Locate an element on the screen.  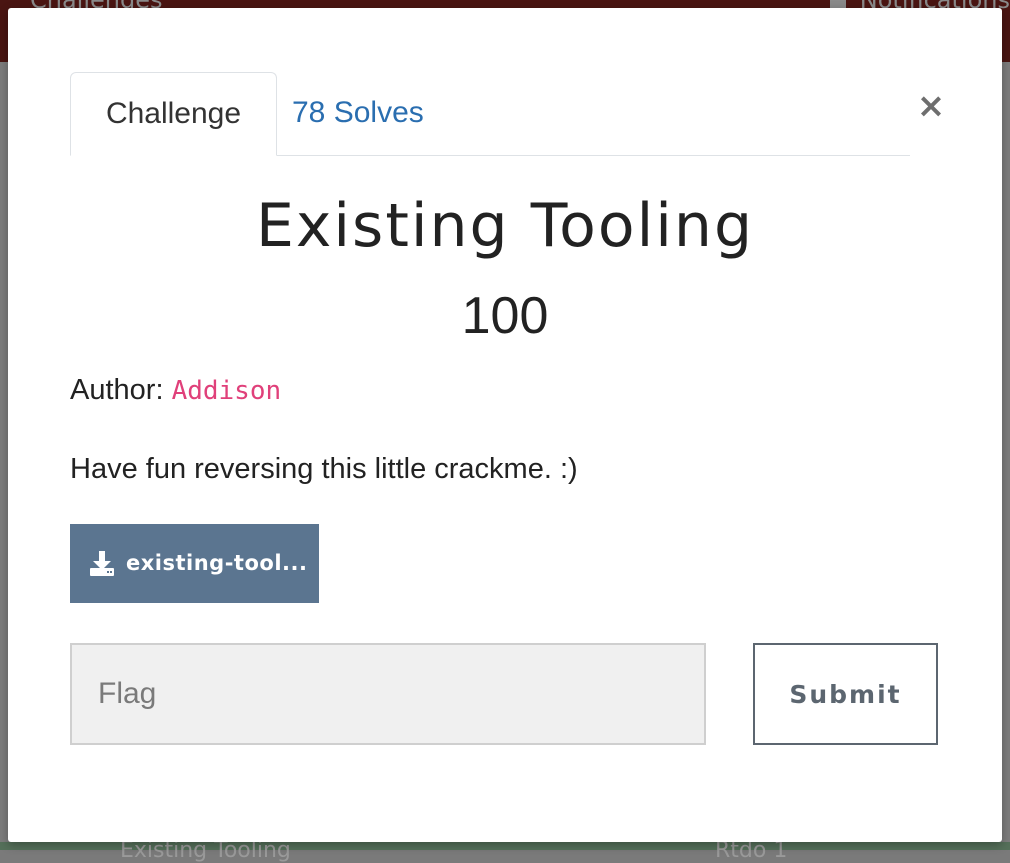
download-icon is located at coordinates (102, 563).